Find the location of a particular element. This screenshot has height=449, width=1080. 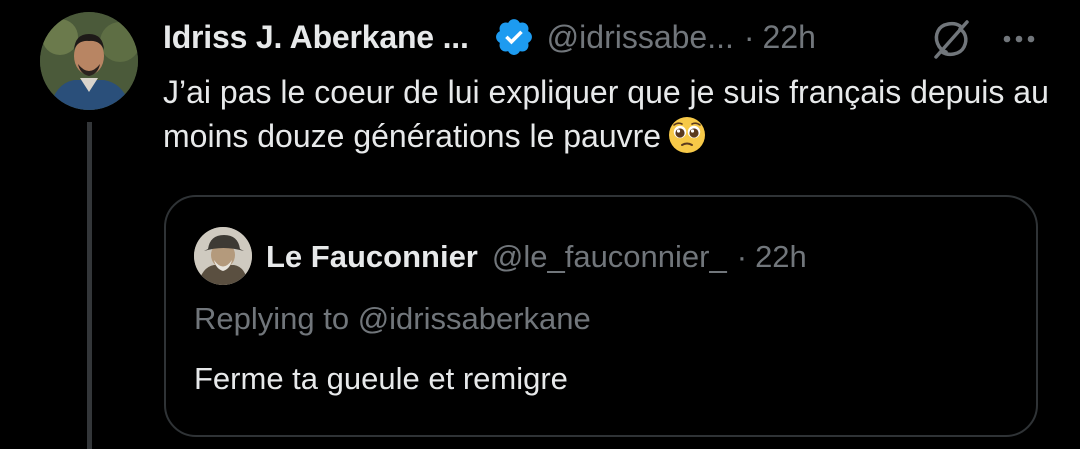

quote-author-handle: @le_fauconnier_ is located at coordinates (609, 257).